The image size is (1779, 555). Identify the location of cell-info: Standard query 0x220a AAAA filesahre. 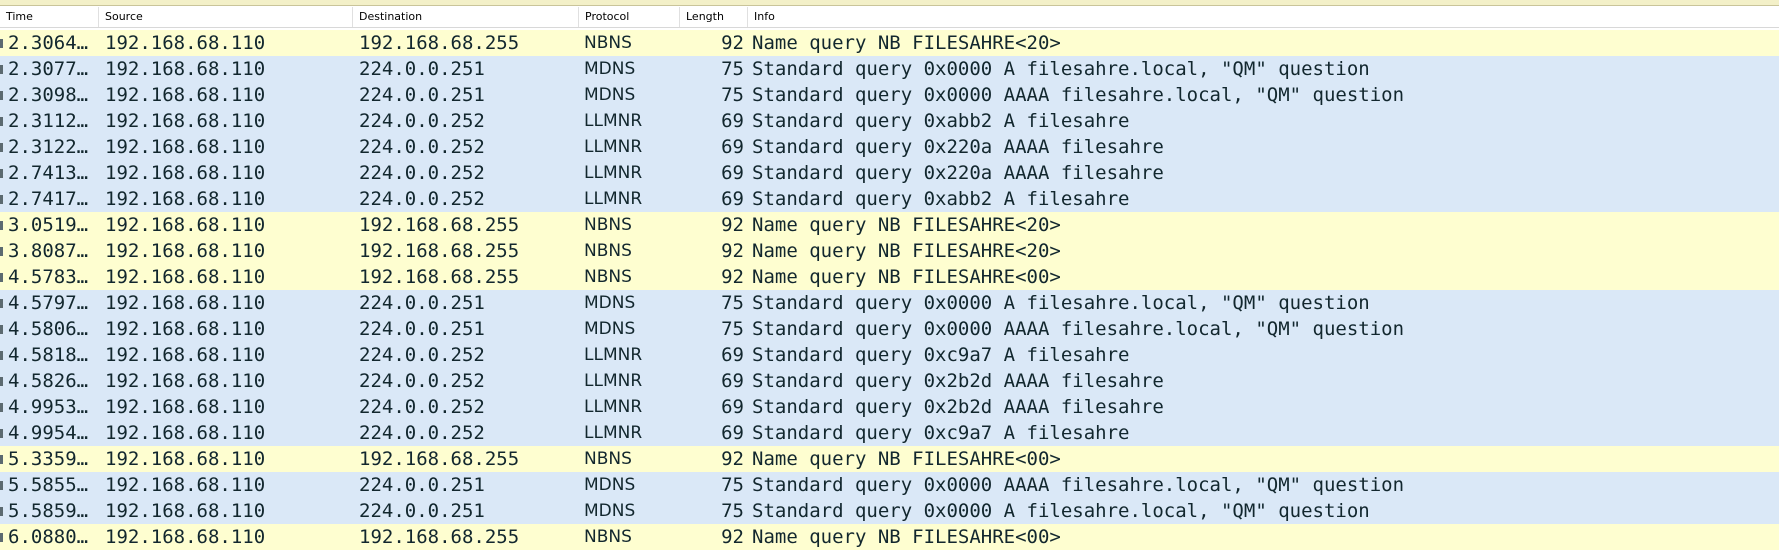
(958, 147).